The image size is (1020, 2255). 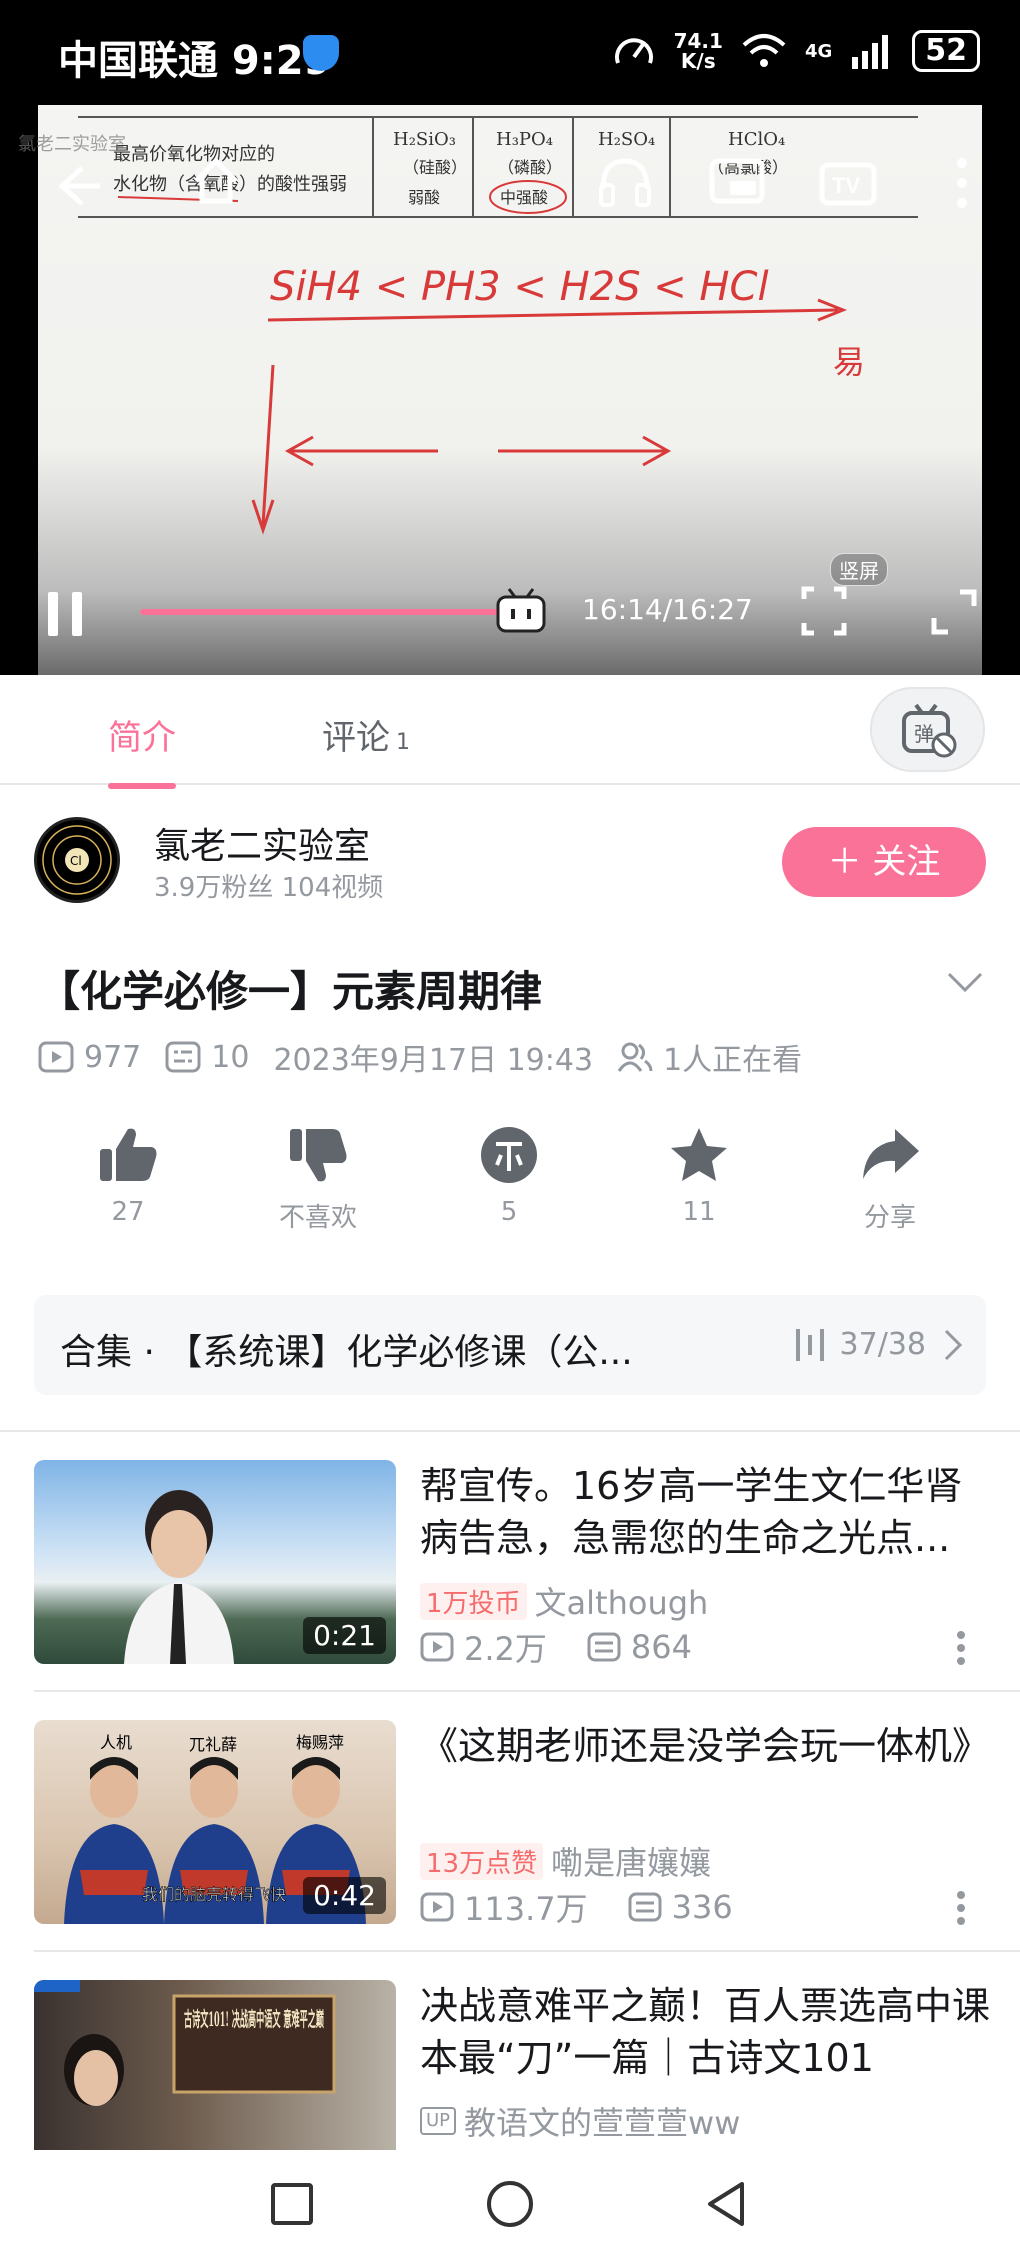 What do you see at coordinates (344, 1895) in the screenshot?
I see `video-duration: 0:42` at bounding box center [344, 1895].